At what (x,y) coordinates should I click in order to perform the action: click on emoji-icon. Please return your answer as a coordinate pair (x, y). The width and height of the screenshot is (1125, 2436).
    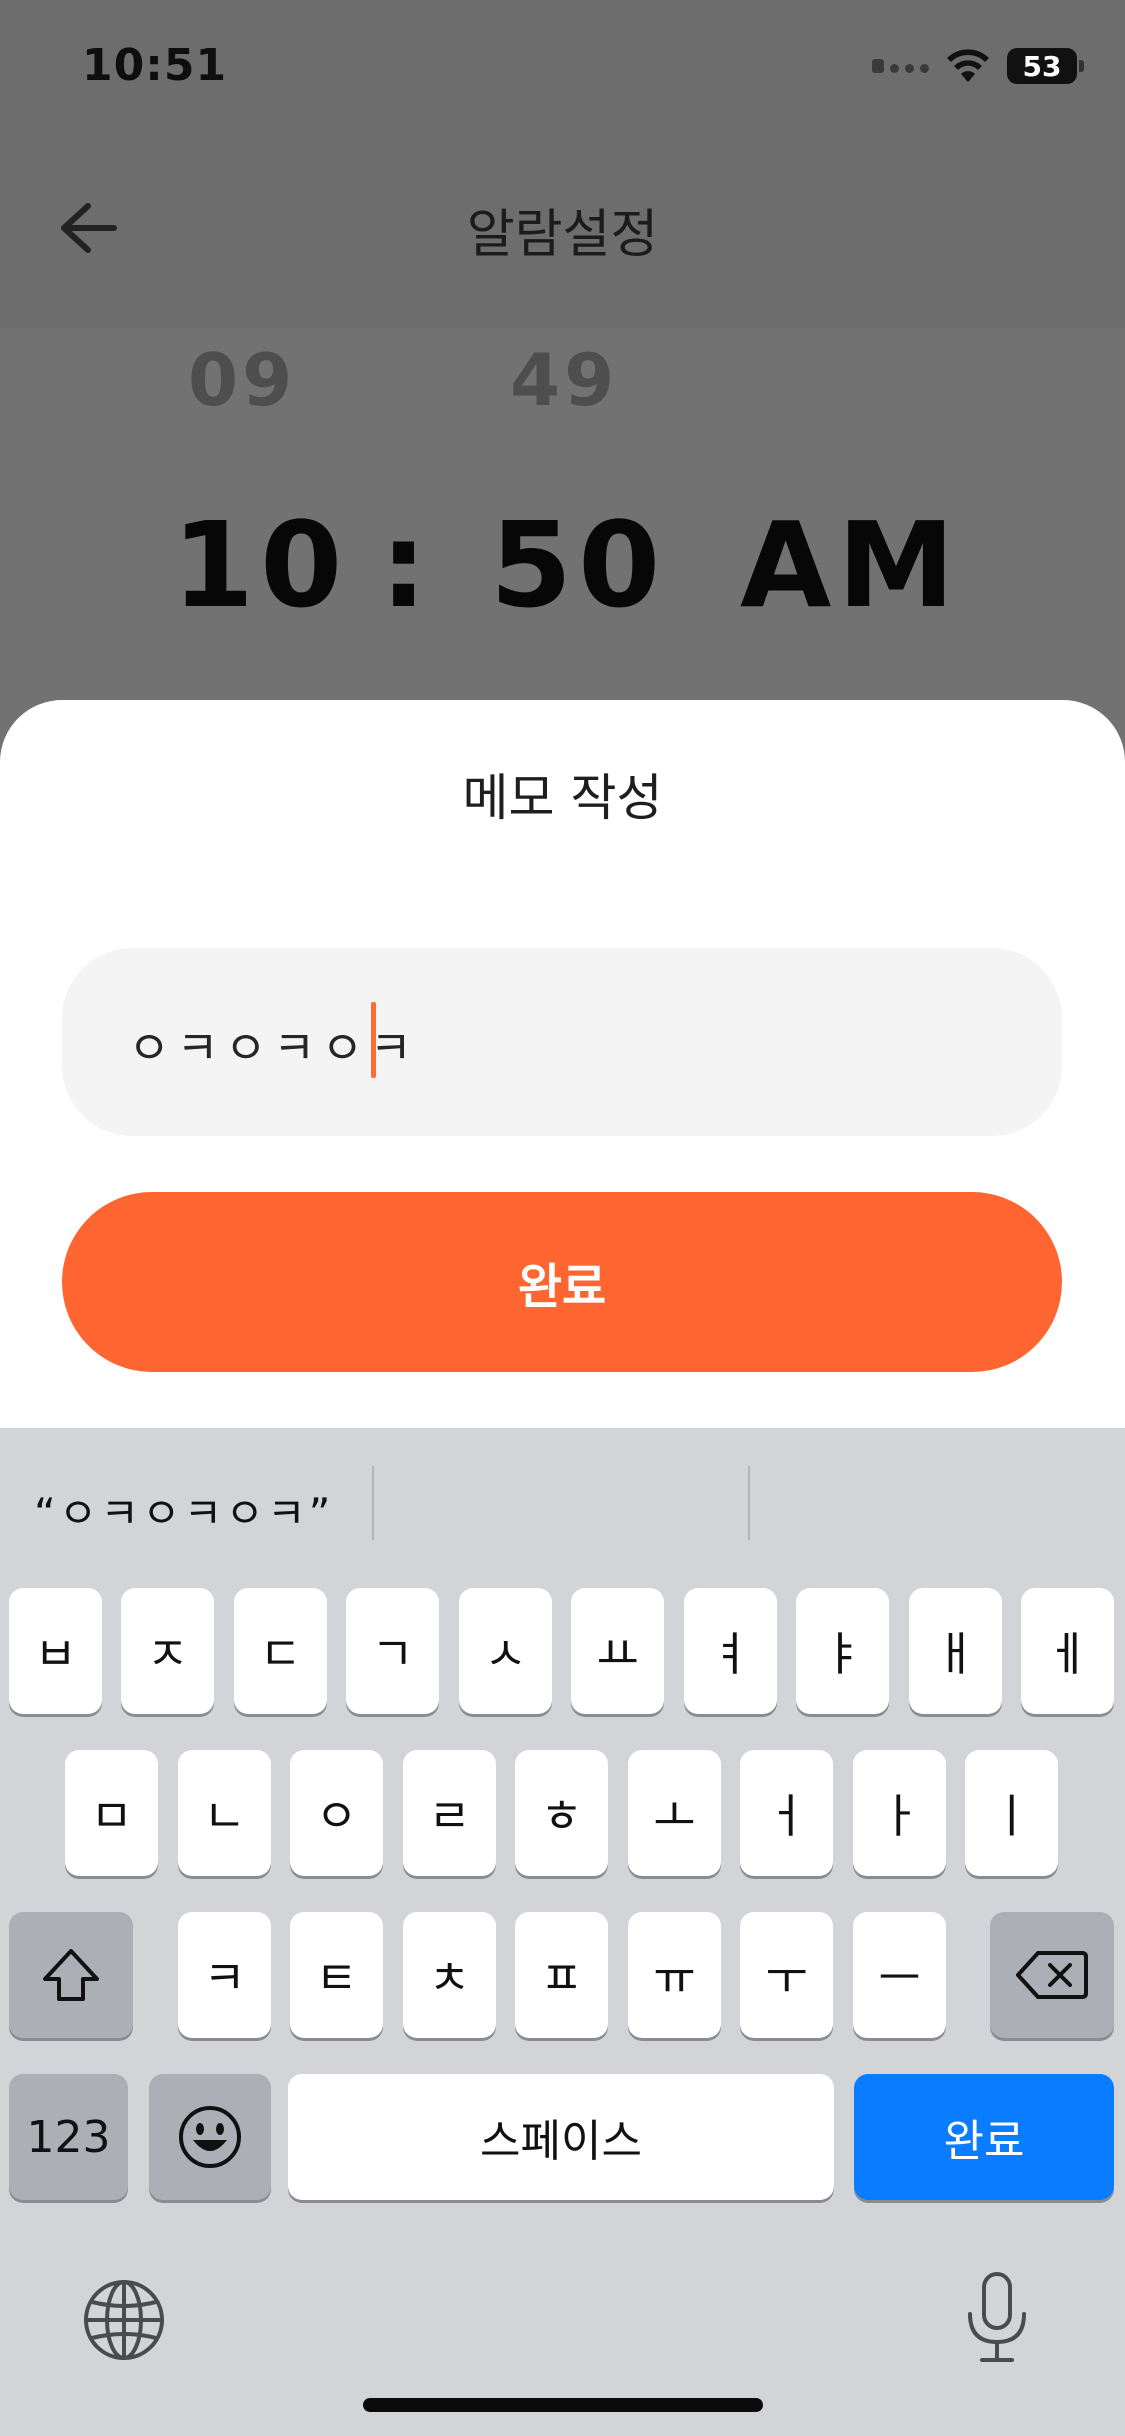
    Looking at the image, I should click on (210, 2137).